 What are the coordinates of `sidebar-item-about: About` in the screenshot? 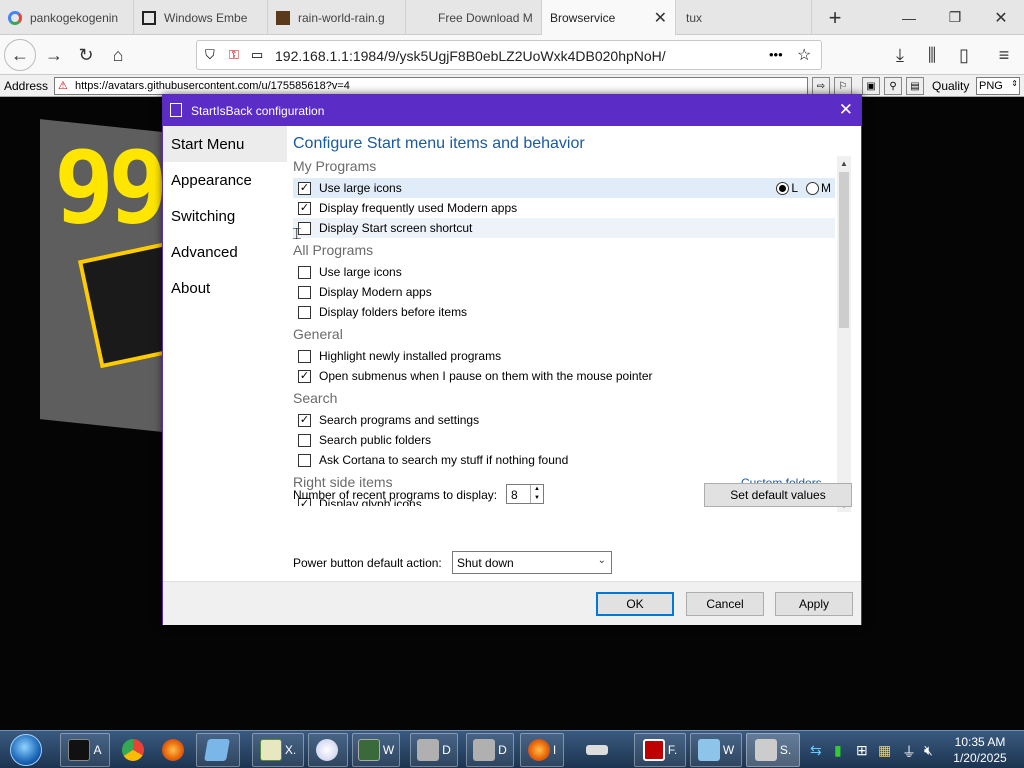 It's located at (225, 288).